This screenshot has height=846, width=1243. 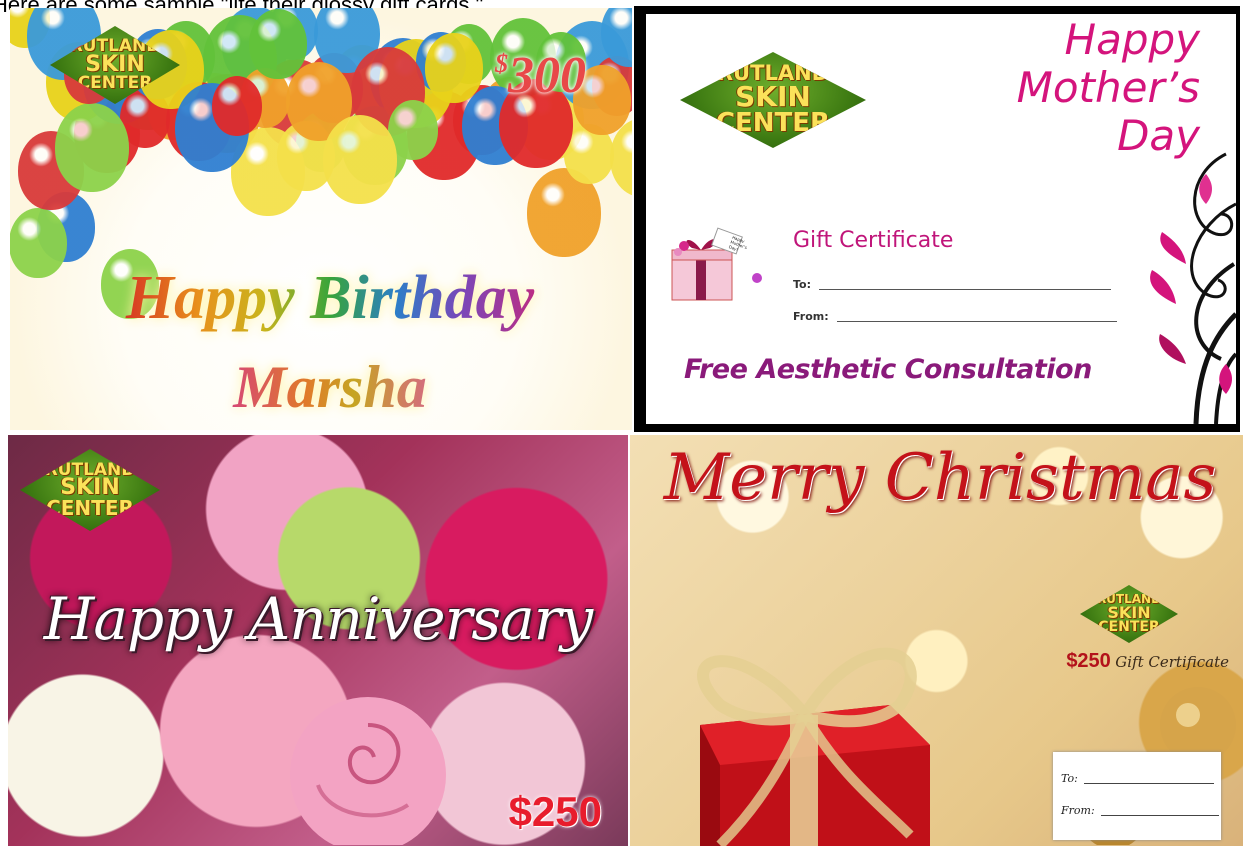 I want to click on mothers-day-title: Happy Mother’s Day, so click(x=1108, y=88).